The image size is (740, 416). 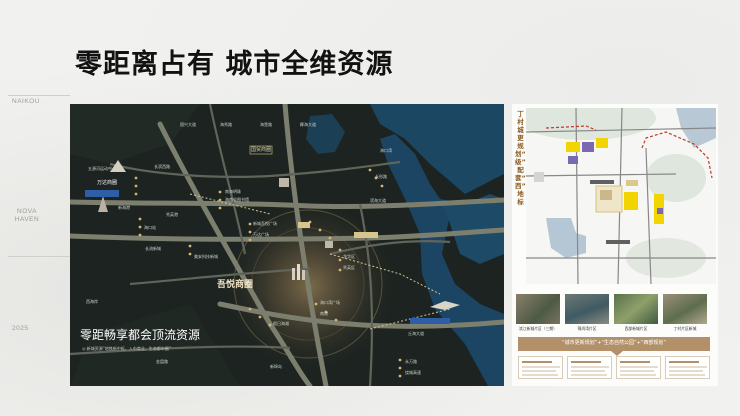 What do you see at coordinates (416, 333) in the screenshot?
I see `place-label: 丘海大道` at bounding box center [416, 333].